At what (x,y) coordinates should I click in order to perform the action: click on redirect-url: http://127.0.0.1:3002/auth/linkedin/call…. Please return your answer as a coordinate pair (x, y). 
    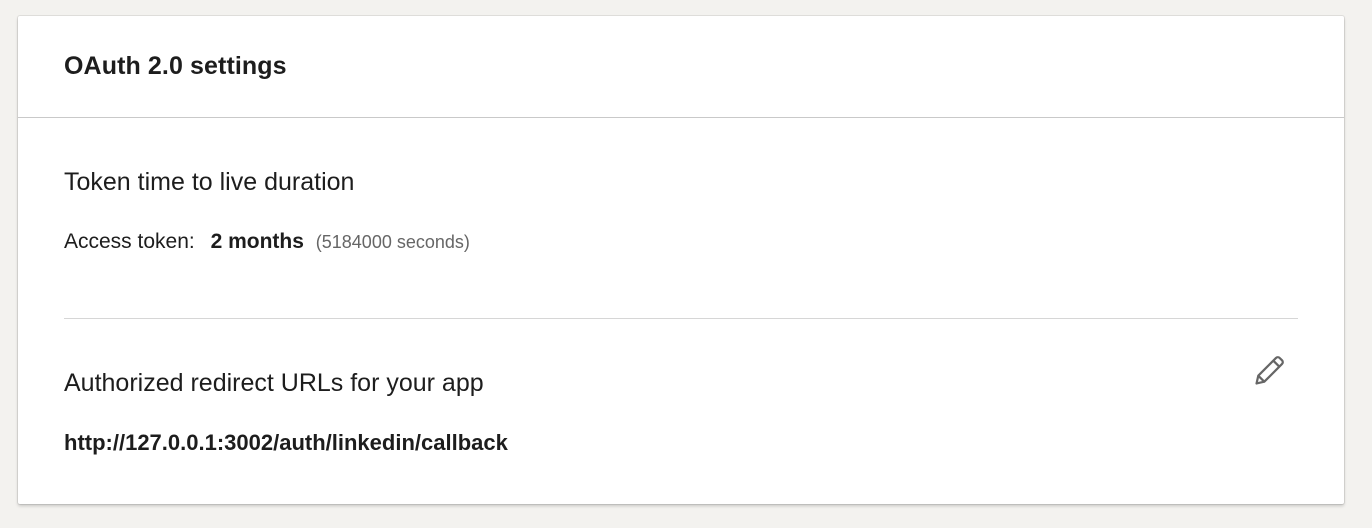
    Looking at the image, I should click on (286, 442).